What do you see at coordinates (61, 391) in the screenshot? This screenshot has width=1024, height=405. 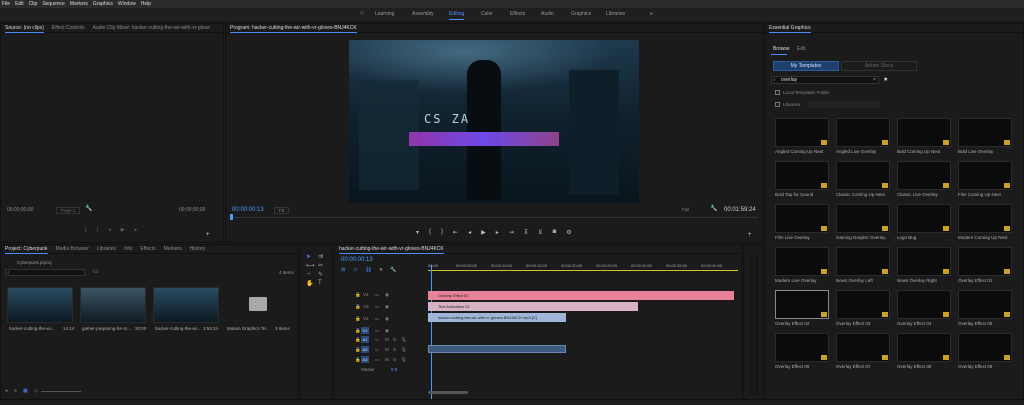 I see `zoom-slider` at bounding box center [61, 391].